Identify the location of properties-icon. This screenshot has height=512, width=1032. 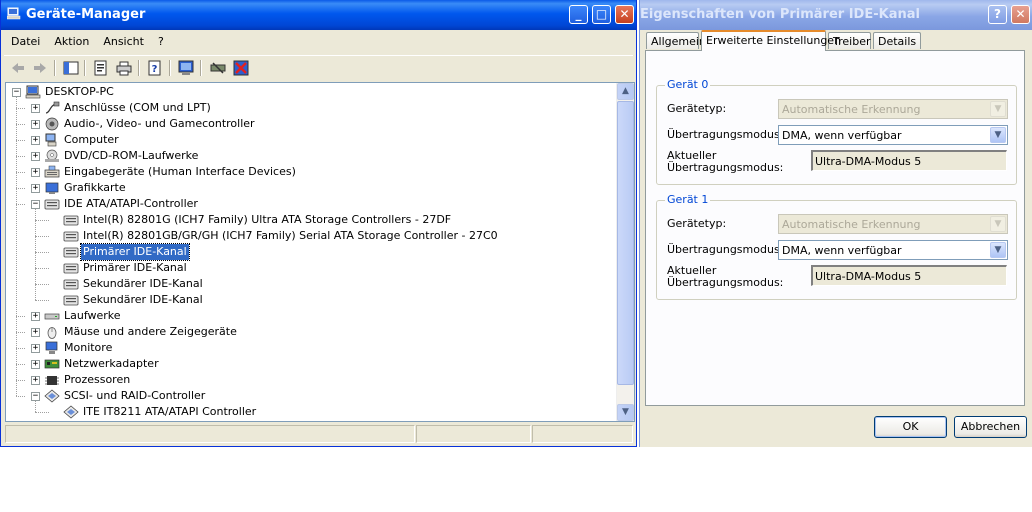
(101, 68).